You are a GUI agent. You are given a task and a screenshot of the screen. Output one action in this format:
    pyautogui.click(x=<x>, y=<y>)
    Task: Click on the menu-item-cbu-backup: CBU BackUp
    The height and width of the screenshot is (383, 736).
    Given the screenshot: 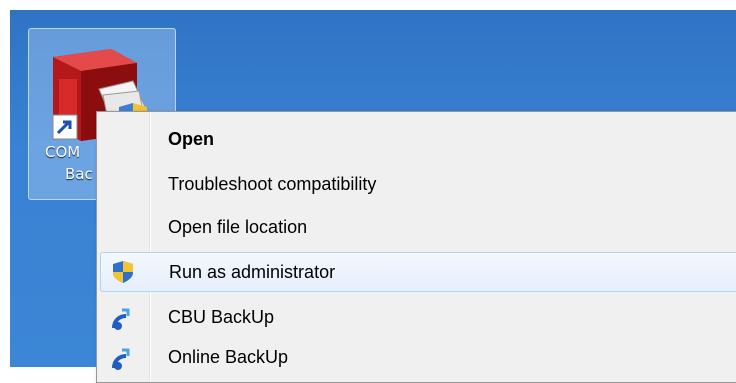 What is the action you would take?
    pyautogui.click(x=418, y=318)
    